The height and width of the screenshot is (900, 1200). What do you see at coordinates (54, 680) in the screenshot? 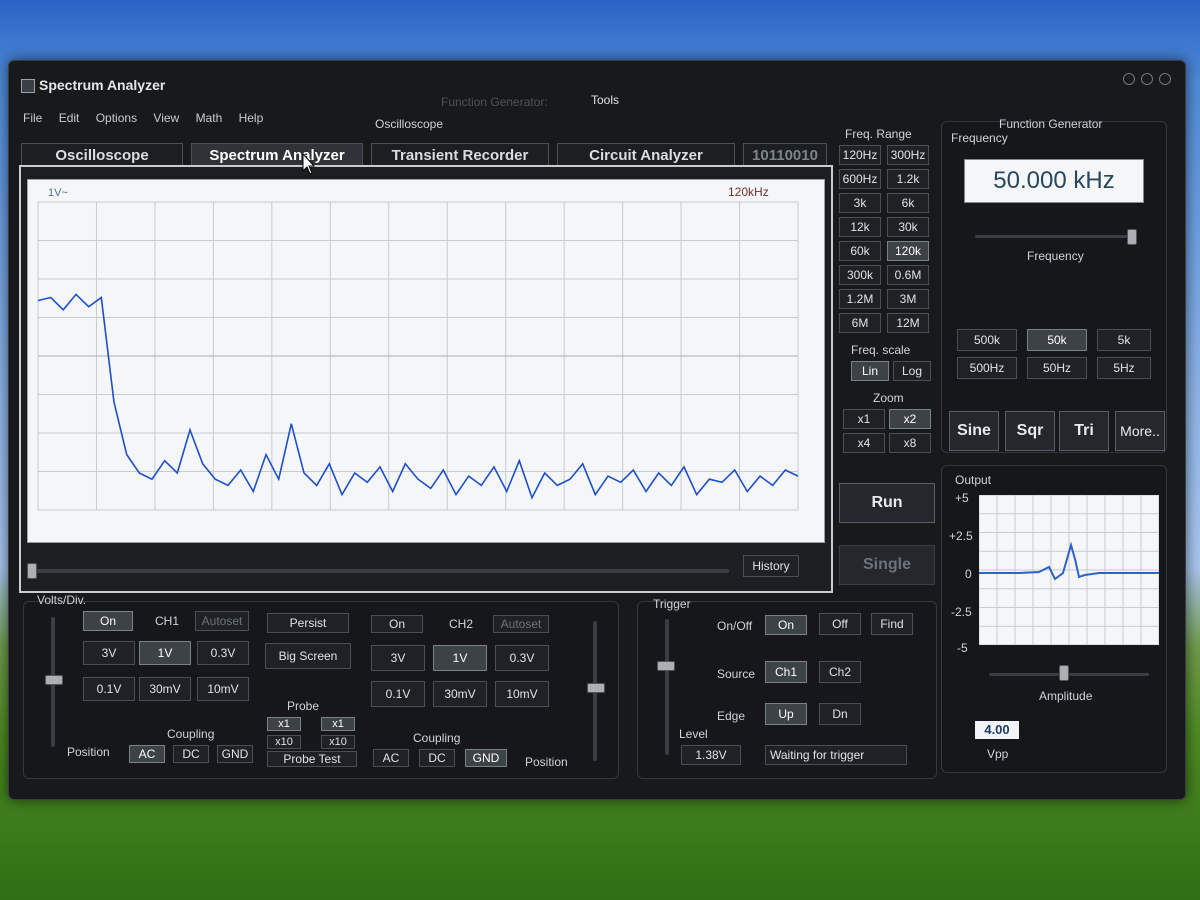
I see `ch1-position-knob` at bounding box center [54, 680].